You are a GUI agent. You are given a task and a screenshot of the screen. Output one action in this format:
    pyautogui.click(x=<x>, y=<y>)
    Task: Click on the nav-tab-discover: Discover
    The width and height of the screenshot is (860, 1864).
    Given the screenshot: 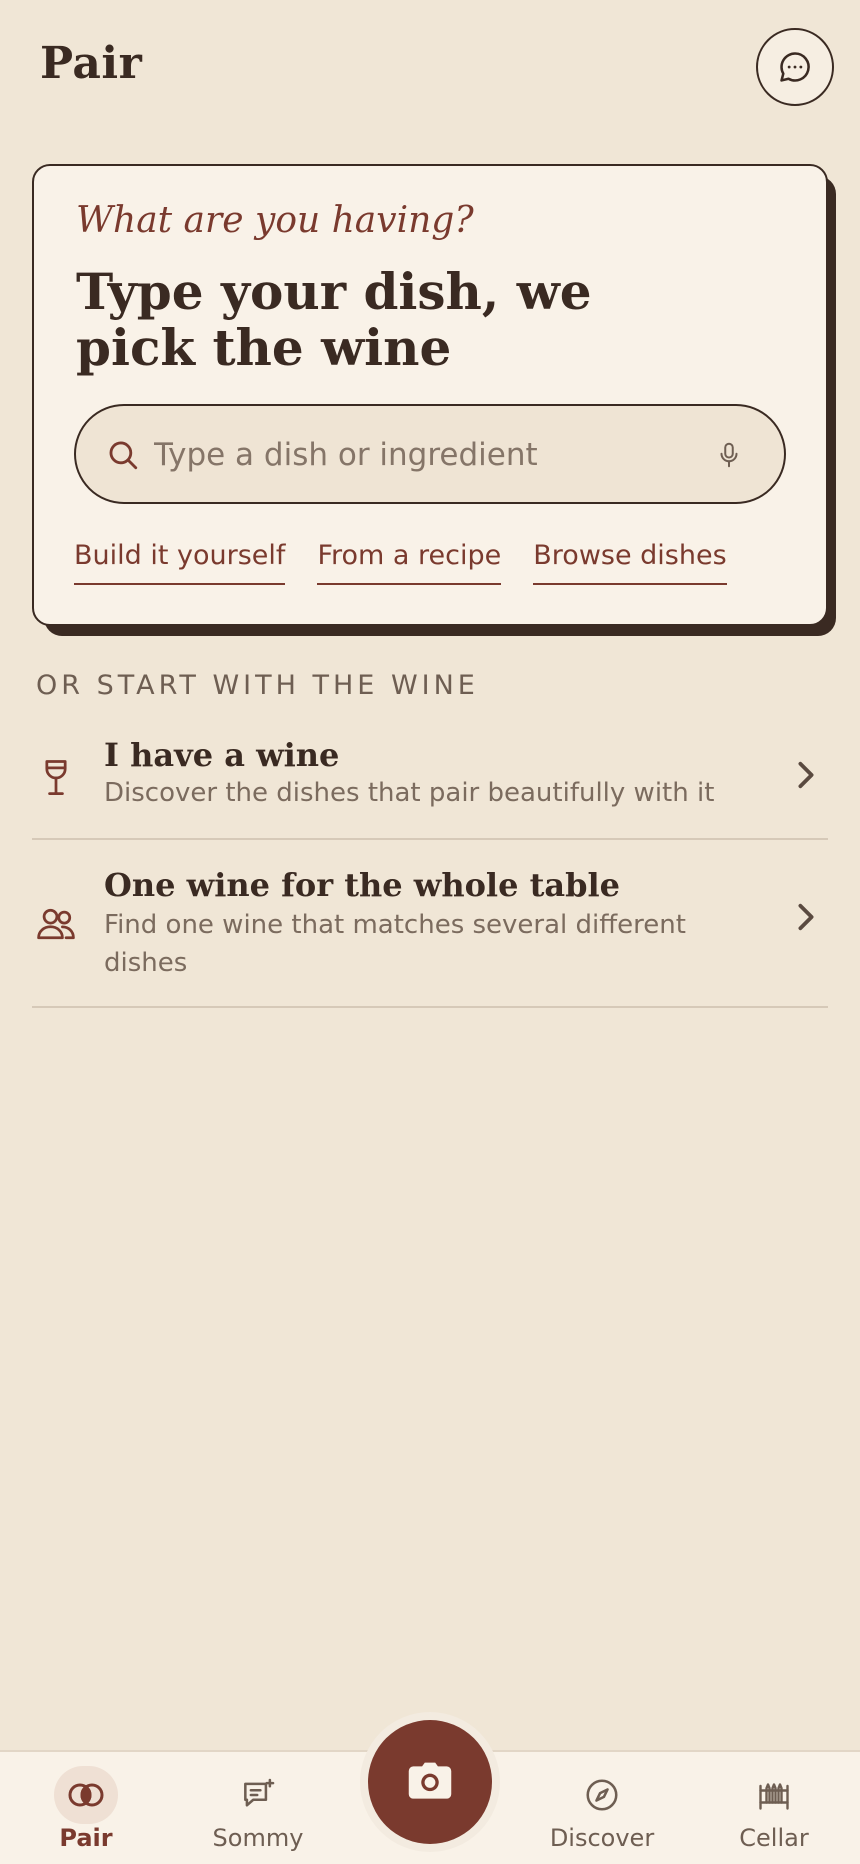 What is the action you would take?
    pyautogui.click(x=602, y=1808)
    